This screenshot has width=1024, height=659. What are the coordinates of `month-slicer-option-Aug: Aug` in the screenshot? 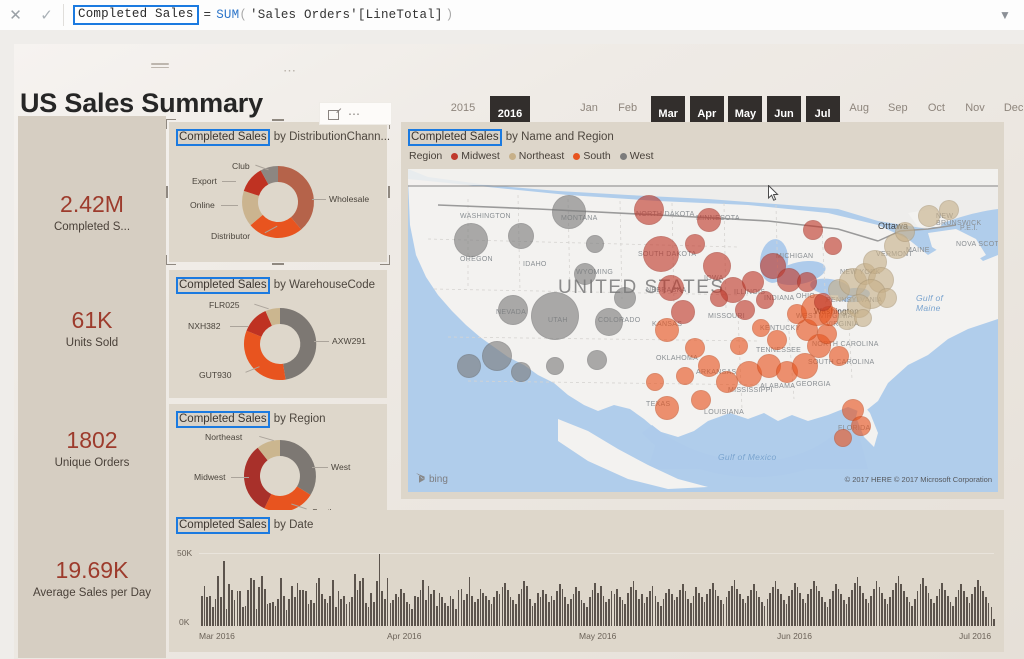 It's located at (859, 108).